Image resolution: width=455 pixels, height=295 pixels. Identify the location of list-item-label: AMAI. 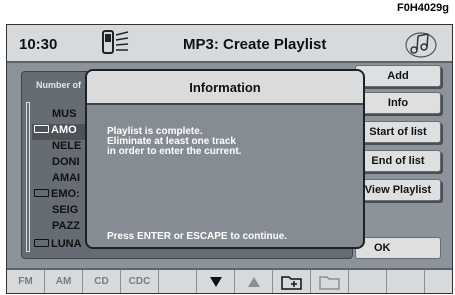
(66, 178).